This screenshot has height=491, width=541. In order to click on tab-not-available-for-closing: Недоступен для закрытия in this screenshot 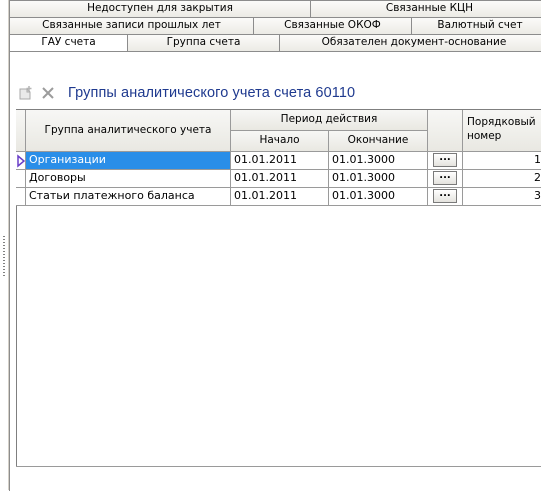, I will do `click(159, 8)`.